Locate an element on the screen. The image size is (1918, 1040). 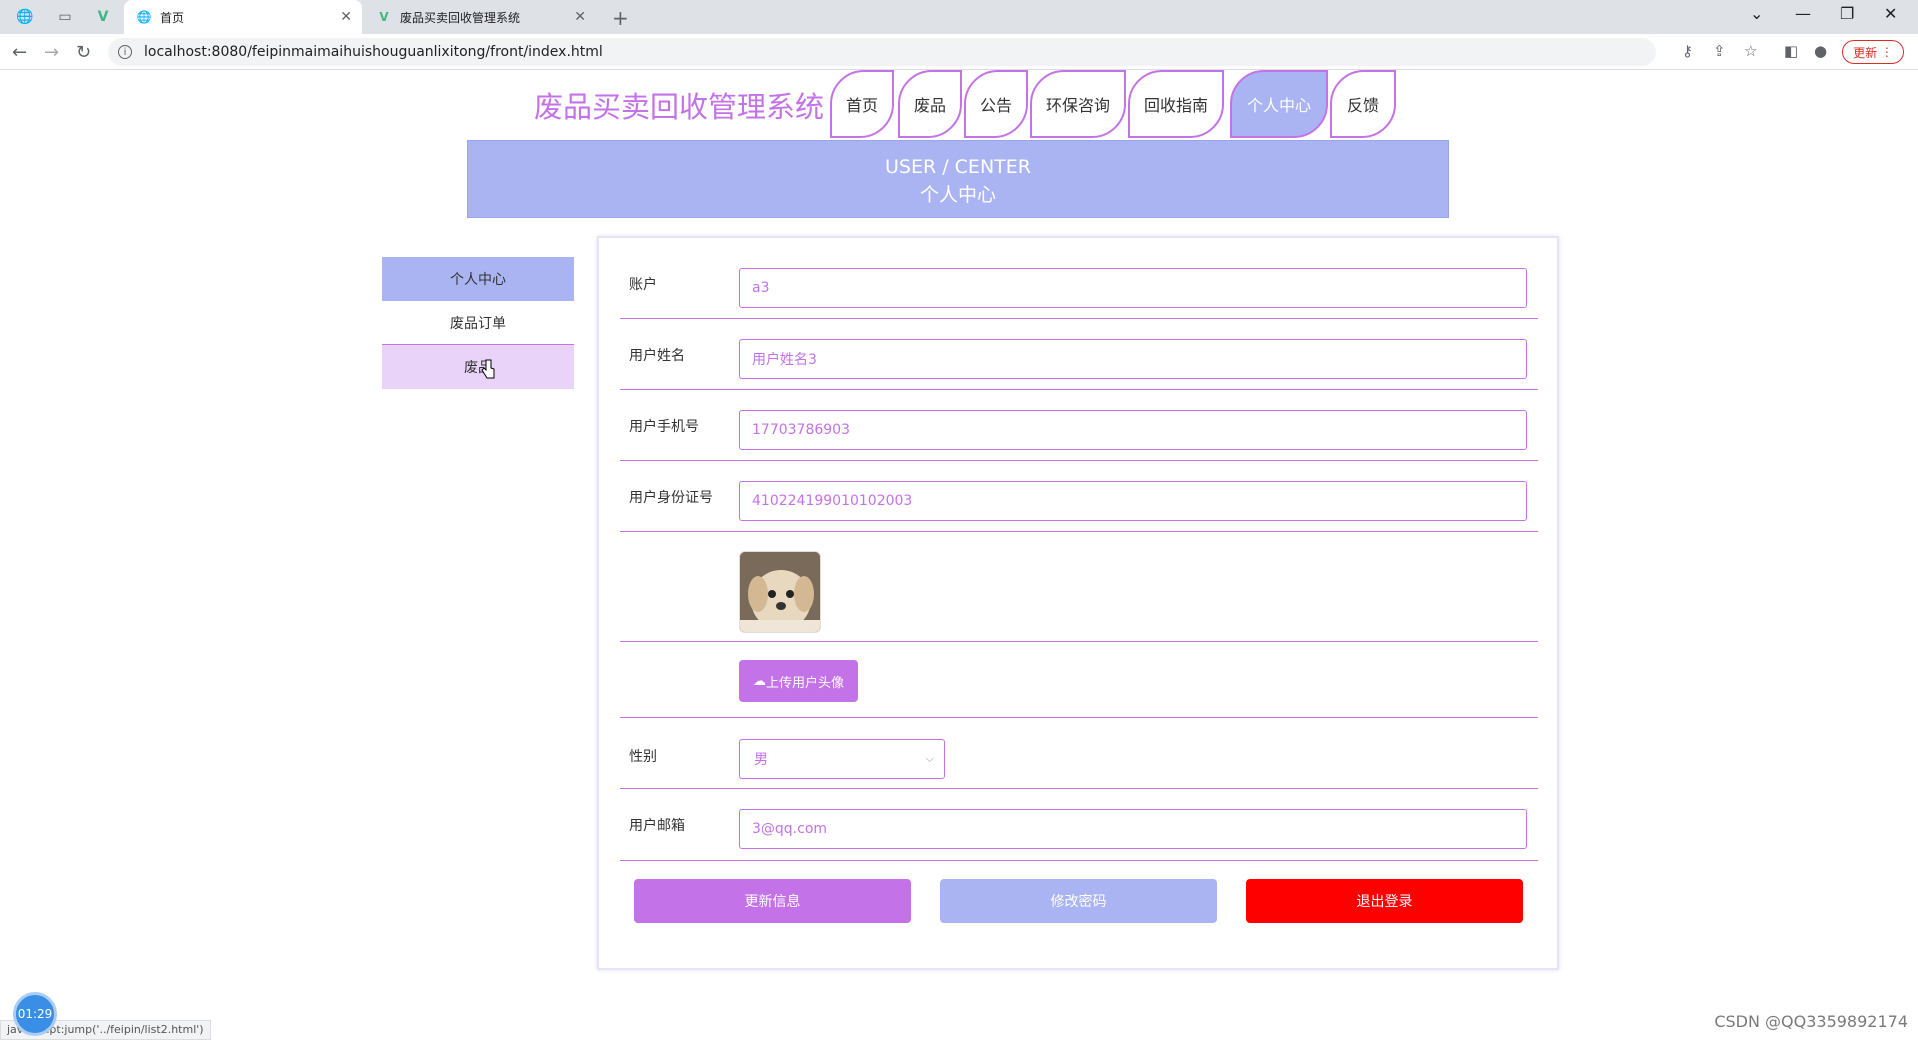
account-field: a3 is located at coordinates (1133, 288).